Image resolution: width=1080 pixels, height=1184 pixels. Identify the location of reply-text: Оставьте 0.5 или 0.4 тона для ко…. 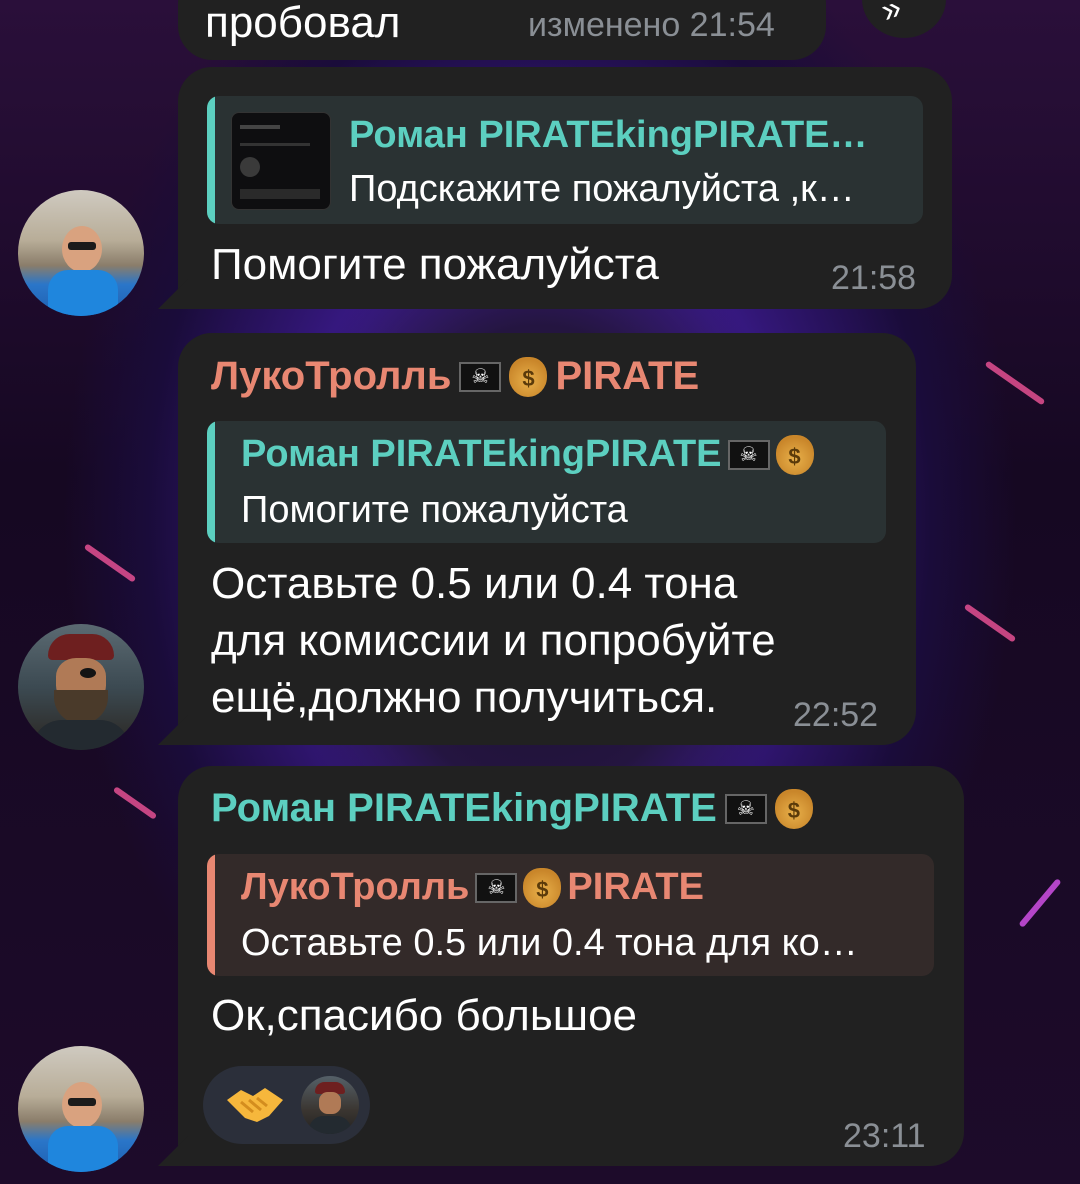
(549, 943).